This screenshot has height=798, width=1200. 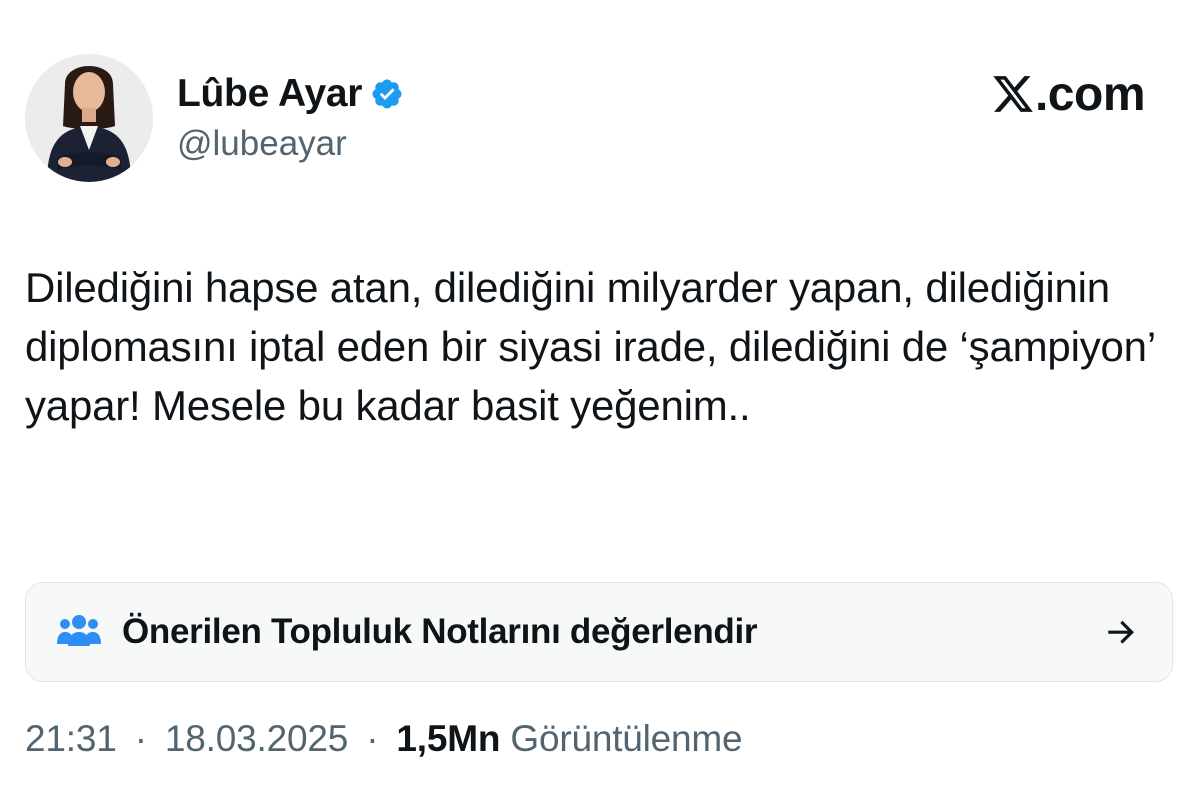 What do you see at coordinates (384, 739) in the screenshot?
I see `tweet-meta: 21:31 · 18.03.2025 · 1,5Mn Görüntülenme` at bounding box center [384, 739].